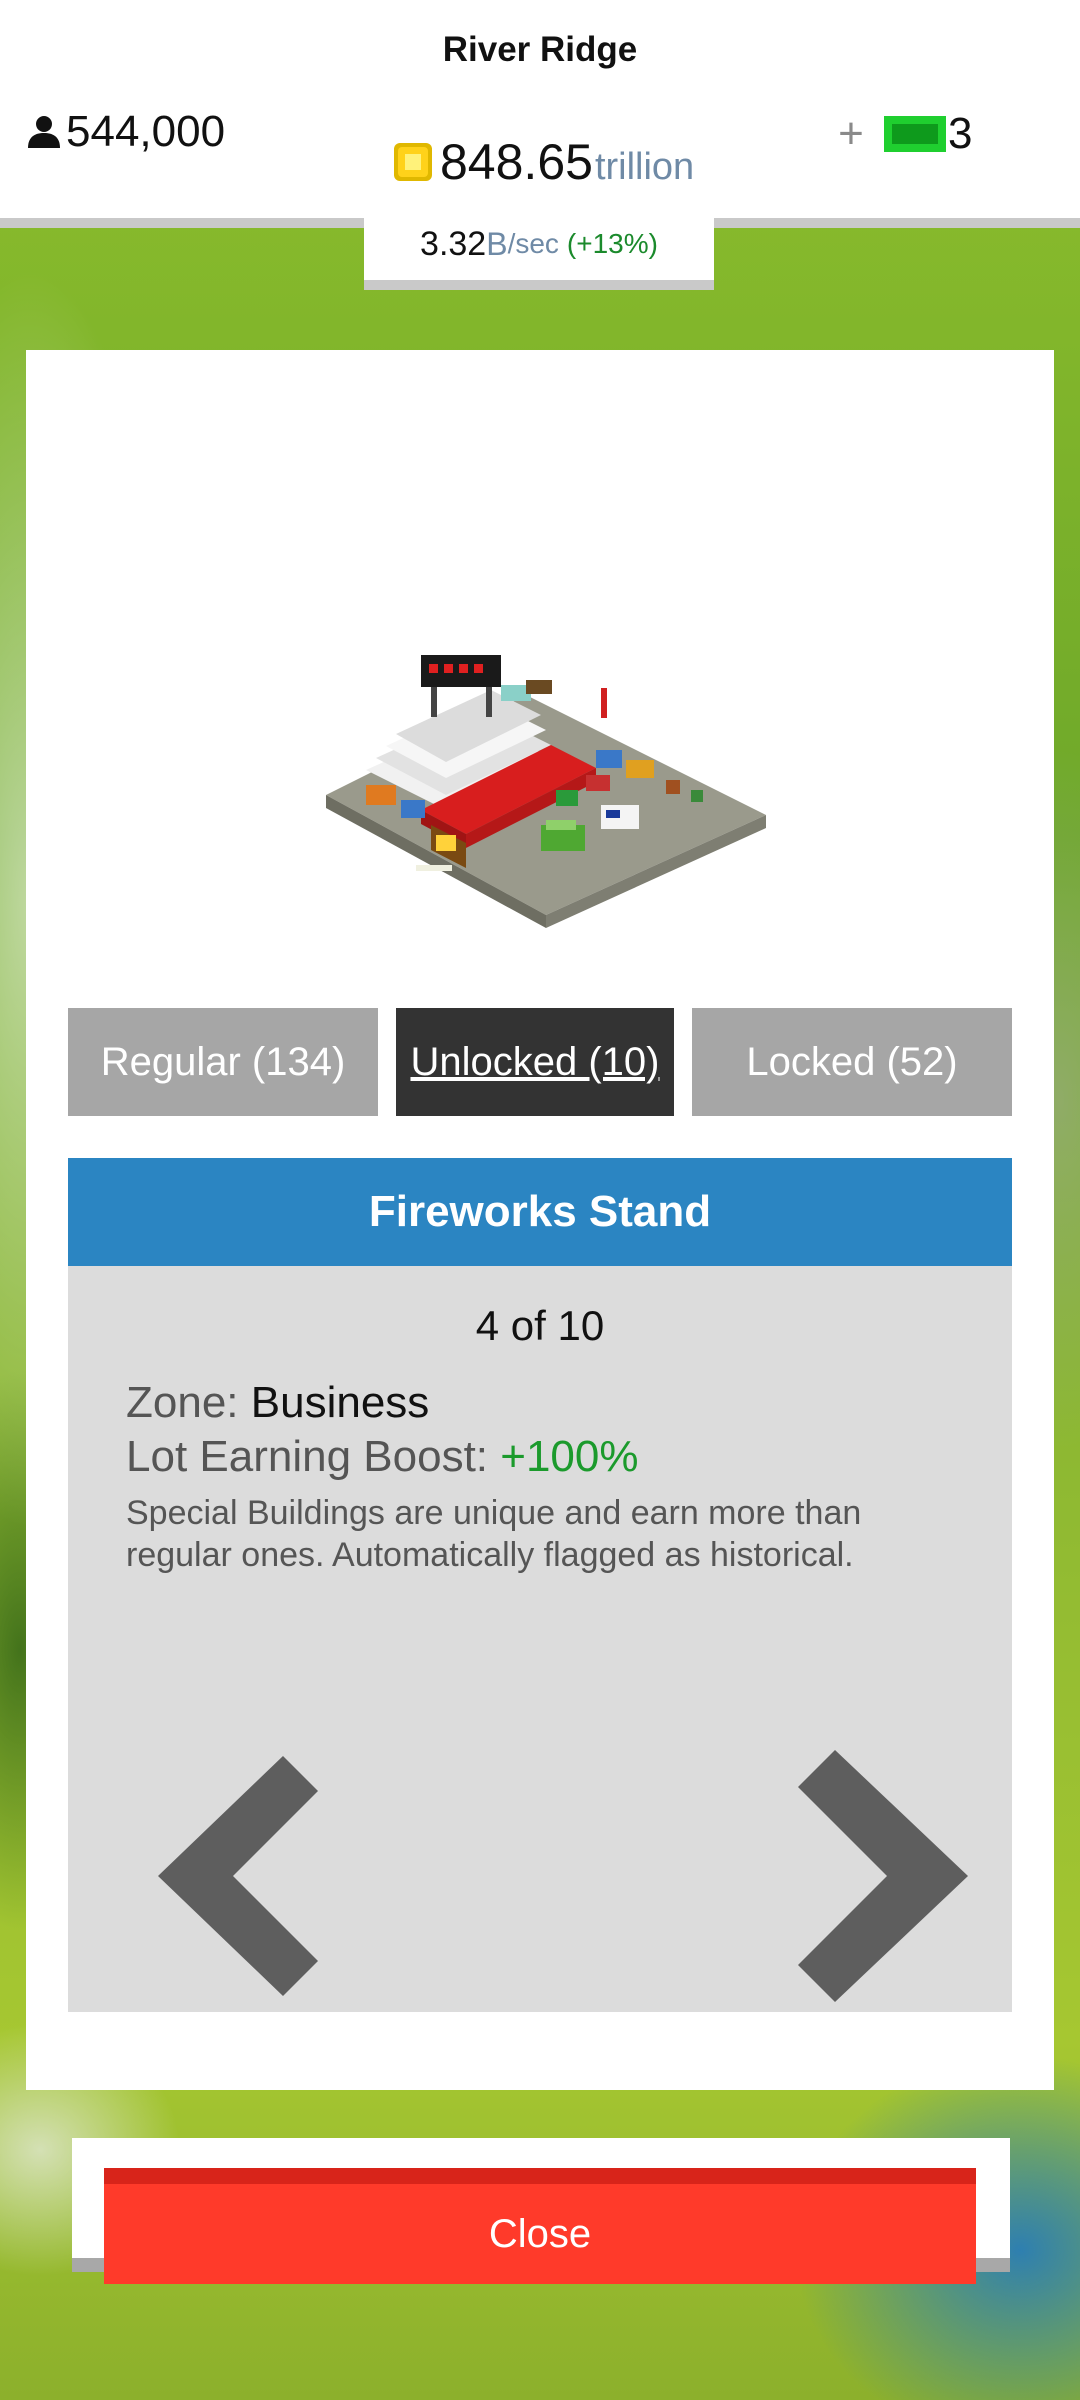 This screenshot has width=1080, height=2400. I want to click on zone-value: Business, so click(340, 1402).